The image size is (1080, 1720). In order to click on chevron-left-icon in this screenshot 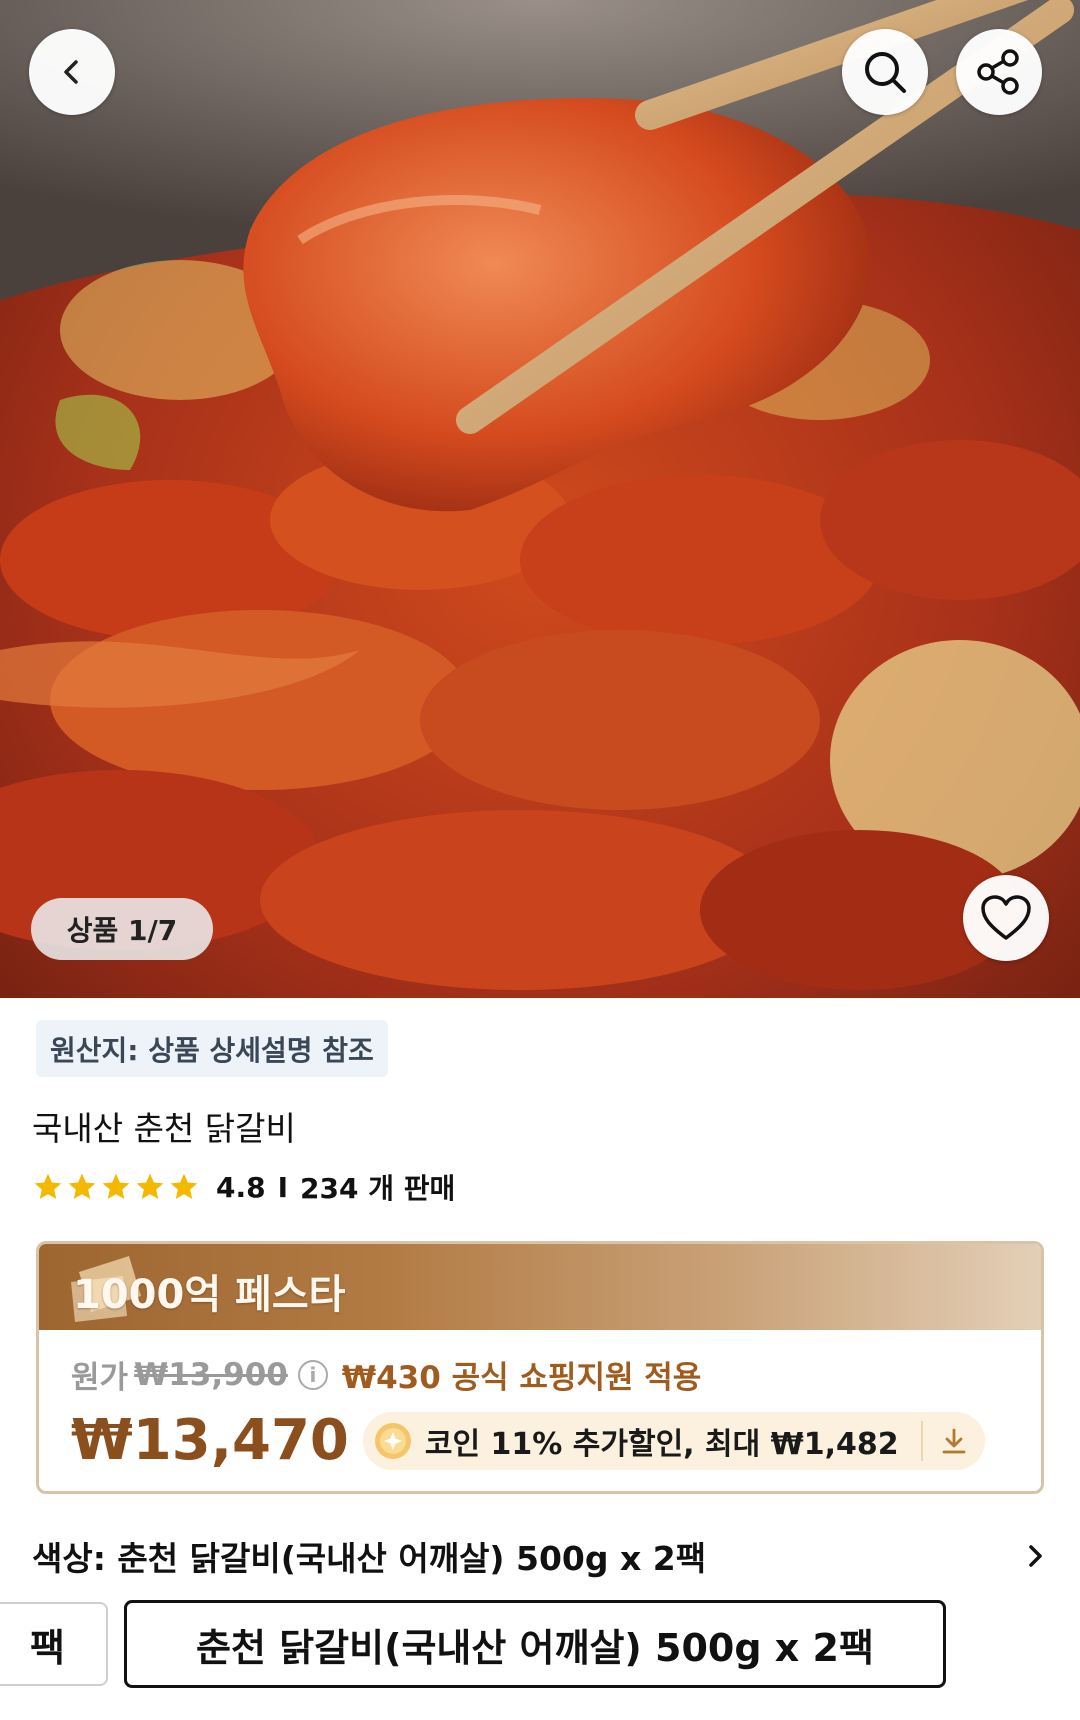, I will do `click(71, 72)`.